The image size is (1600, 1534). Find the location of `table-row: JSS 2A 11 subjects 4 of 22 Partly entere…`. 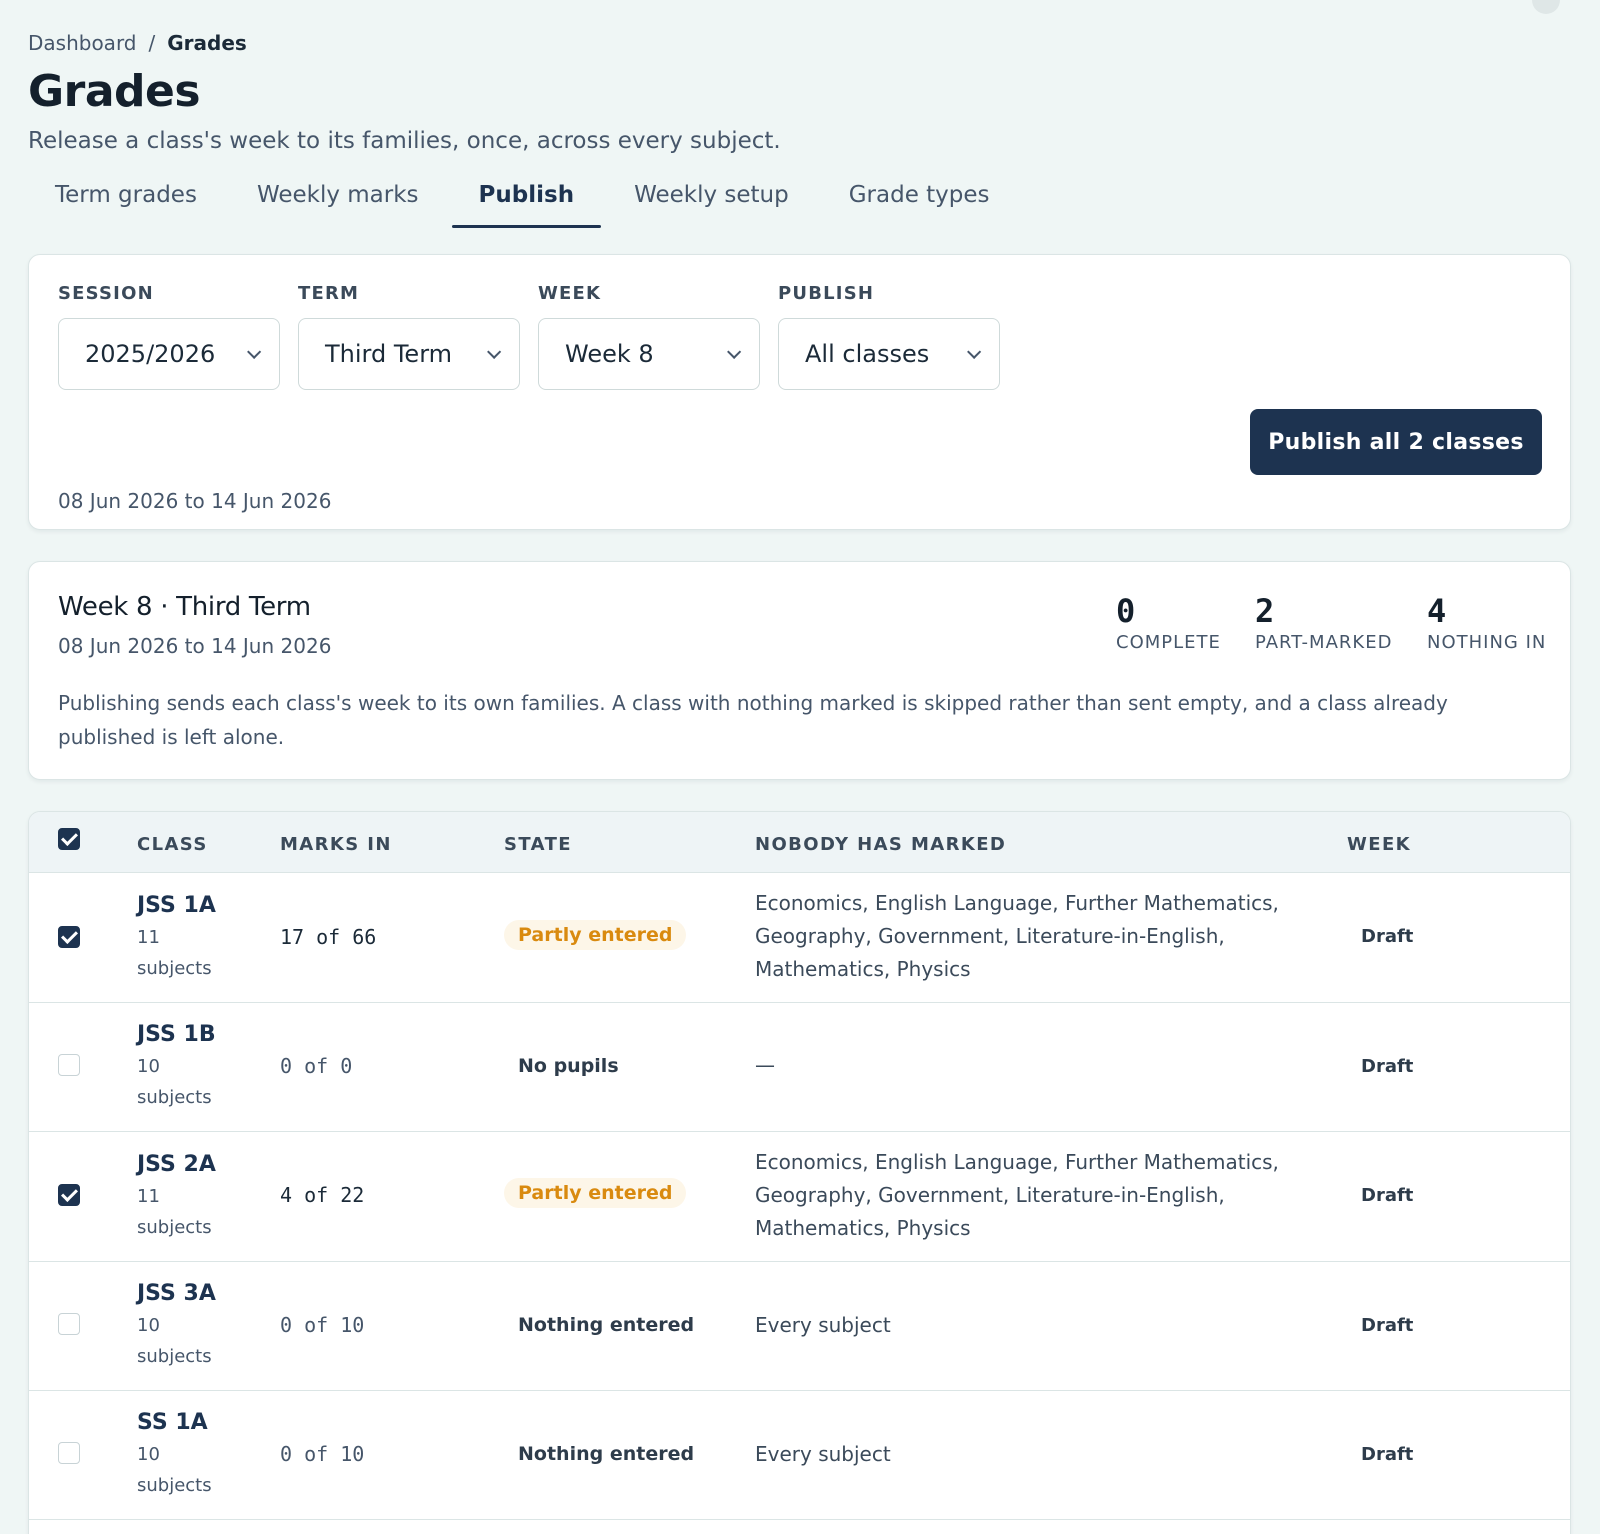

table-row: JSS 2A 11 subjects 4 of 22 Partly entere… is located at coordinates (799, 1197).